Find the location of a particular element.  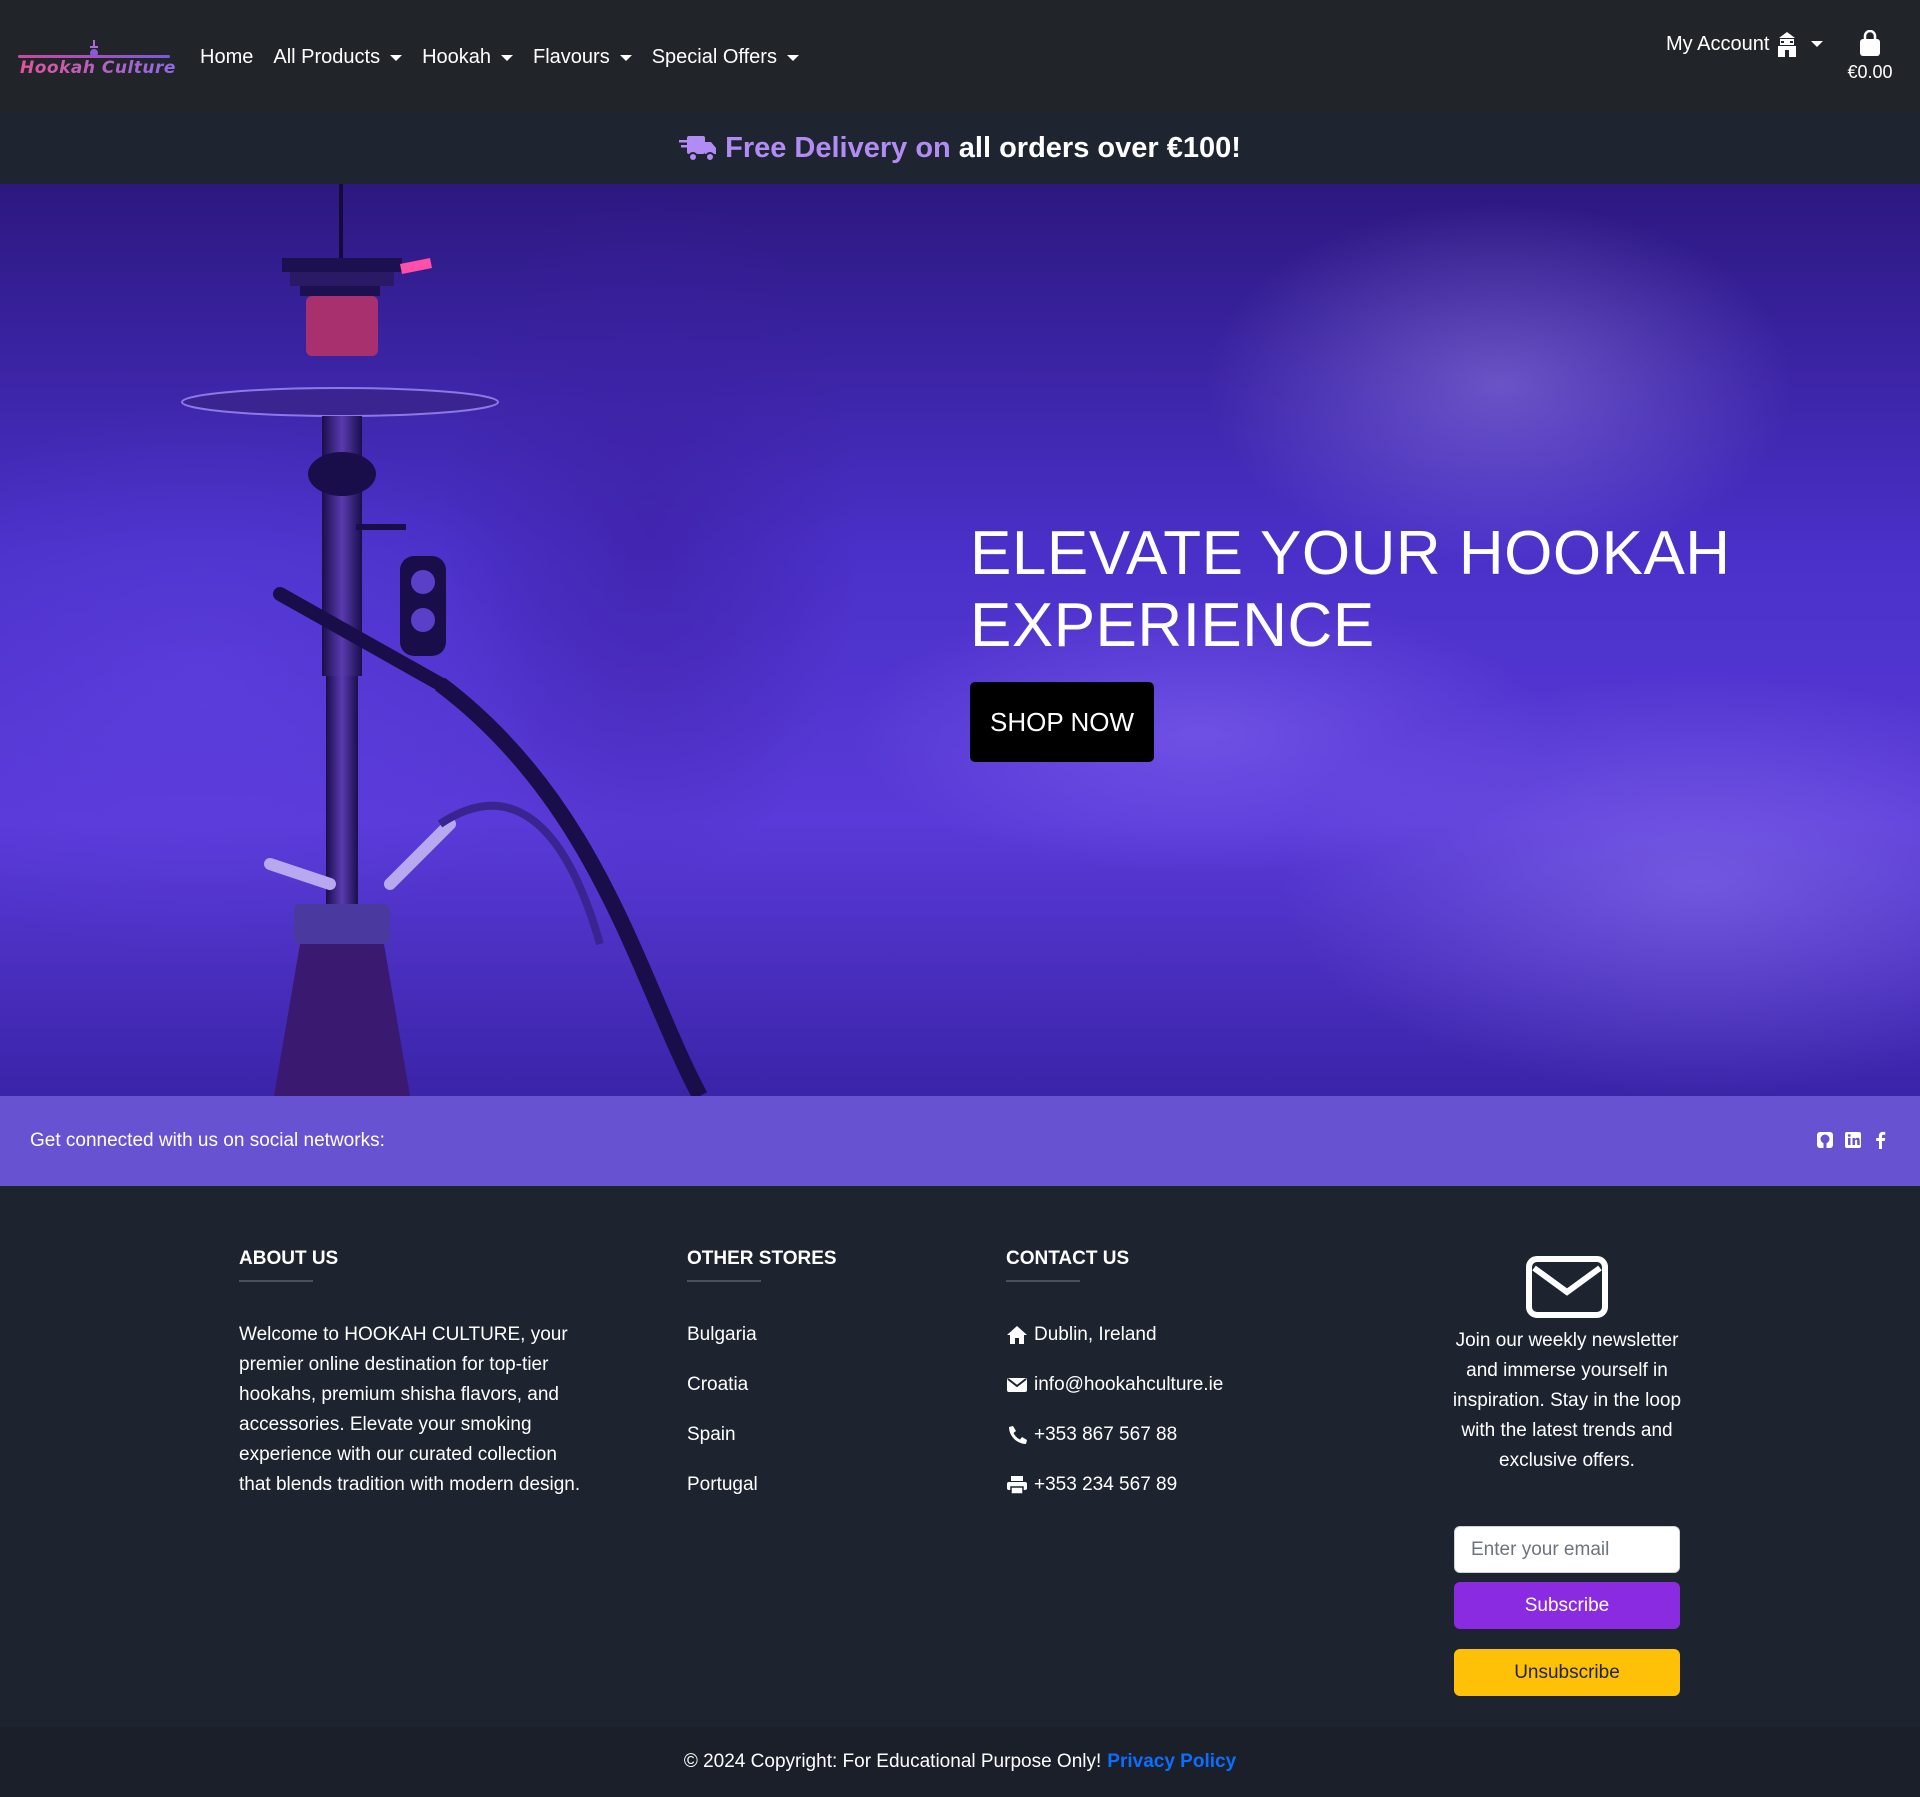

about-us-title: ABOUT US is located at coordinates (288, 1265).